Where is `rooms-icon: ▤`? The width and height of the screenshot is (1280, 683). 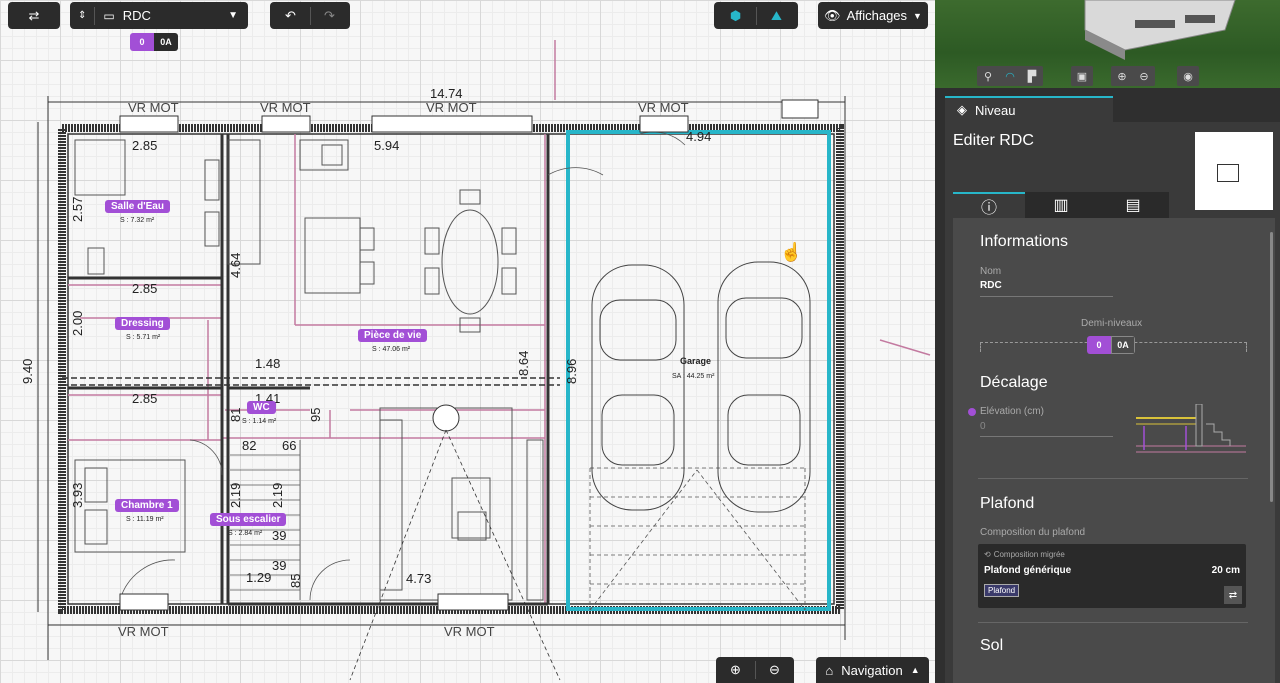
rooms-icon: ▤ is located at coordinates (1133, 205).